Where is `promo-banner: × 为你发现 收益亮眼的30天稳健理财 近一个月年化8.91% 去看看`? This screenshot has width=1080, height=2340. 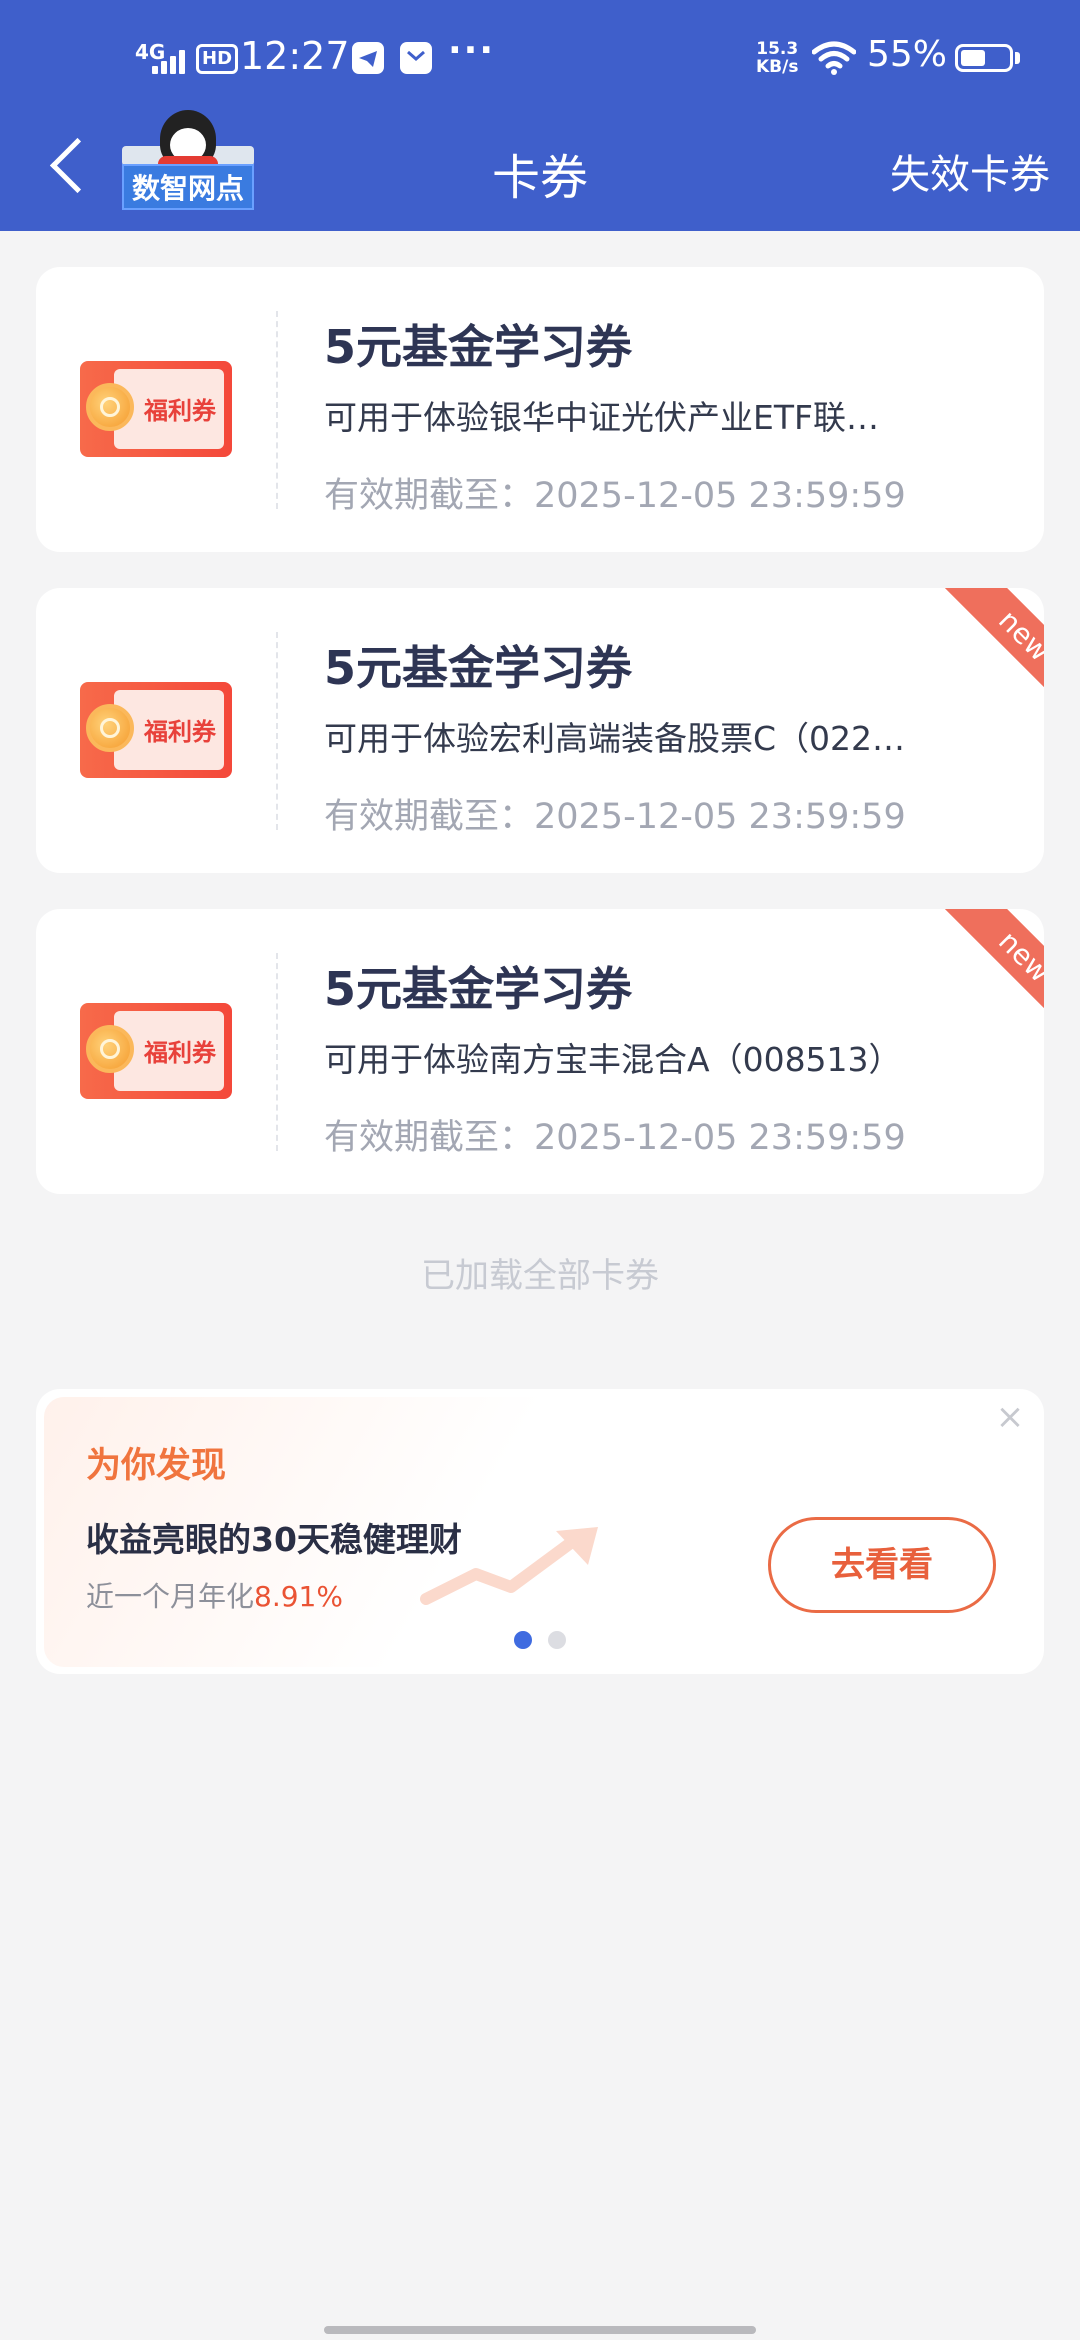 promo-banner: × 为你发现 收益亮眼的30天稳健理财 近一个月年化8.91% 去看看 is located at coordinates (540, 1531).